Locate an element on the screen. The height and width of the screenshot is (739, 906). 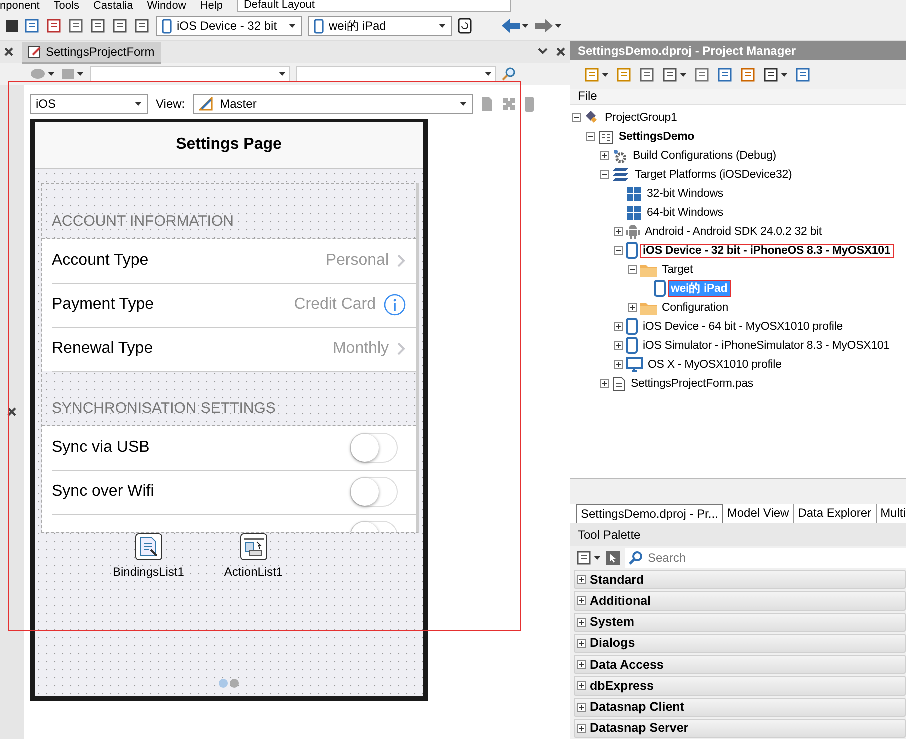
search-icon is located at coordinates (509, 74).